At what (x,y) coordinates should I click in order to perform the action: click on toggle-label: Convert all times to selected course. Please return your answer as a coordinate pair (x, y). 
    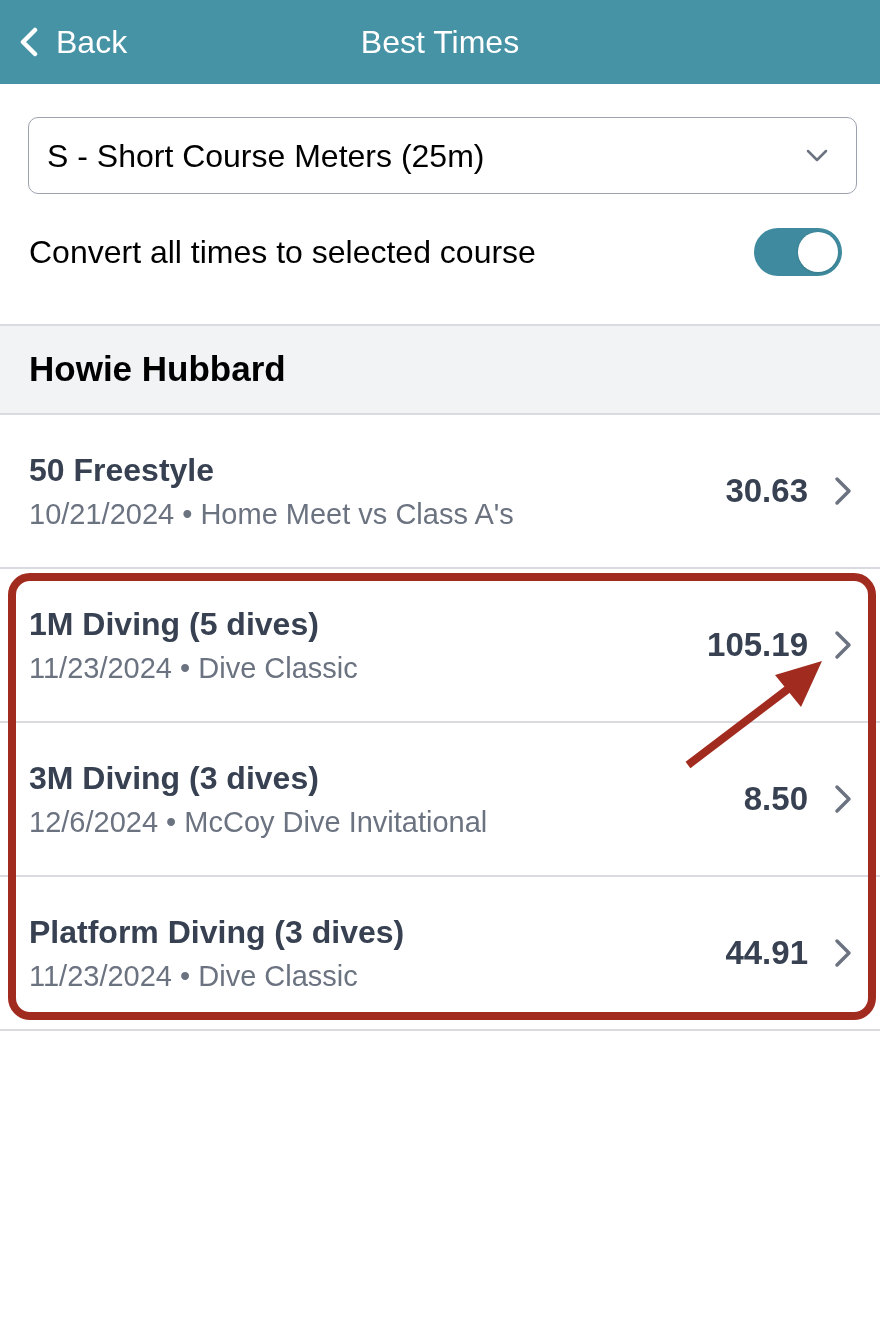
    Looking at the image, I should click on (282, 252).